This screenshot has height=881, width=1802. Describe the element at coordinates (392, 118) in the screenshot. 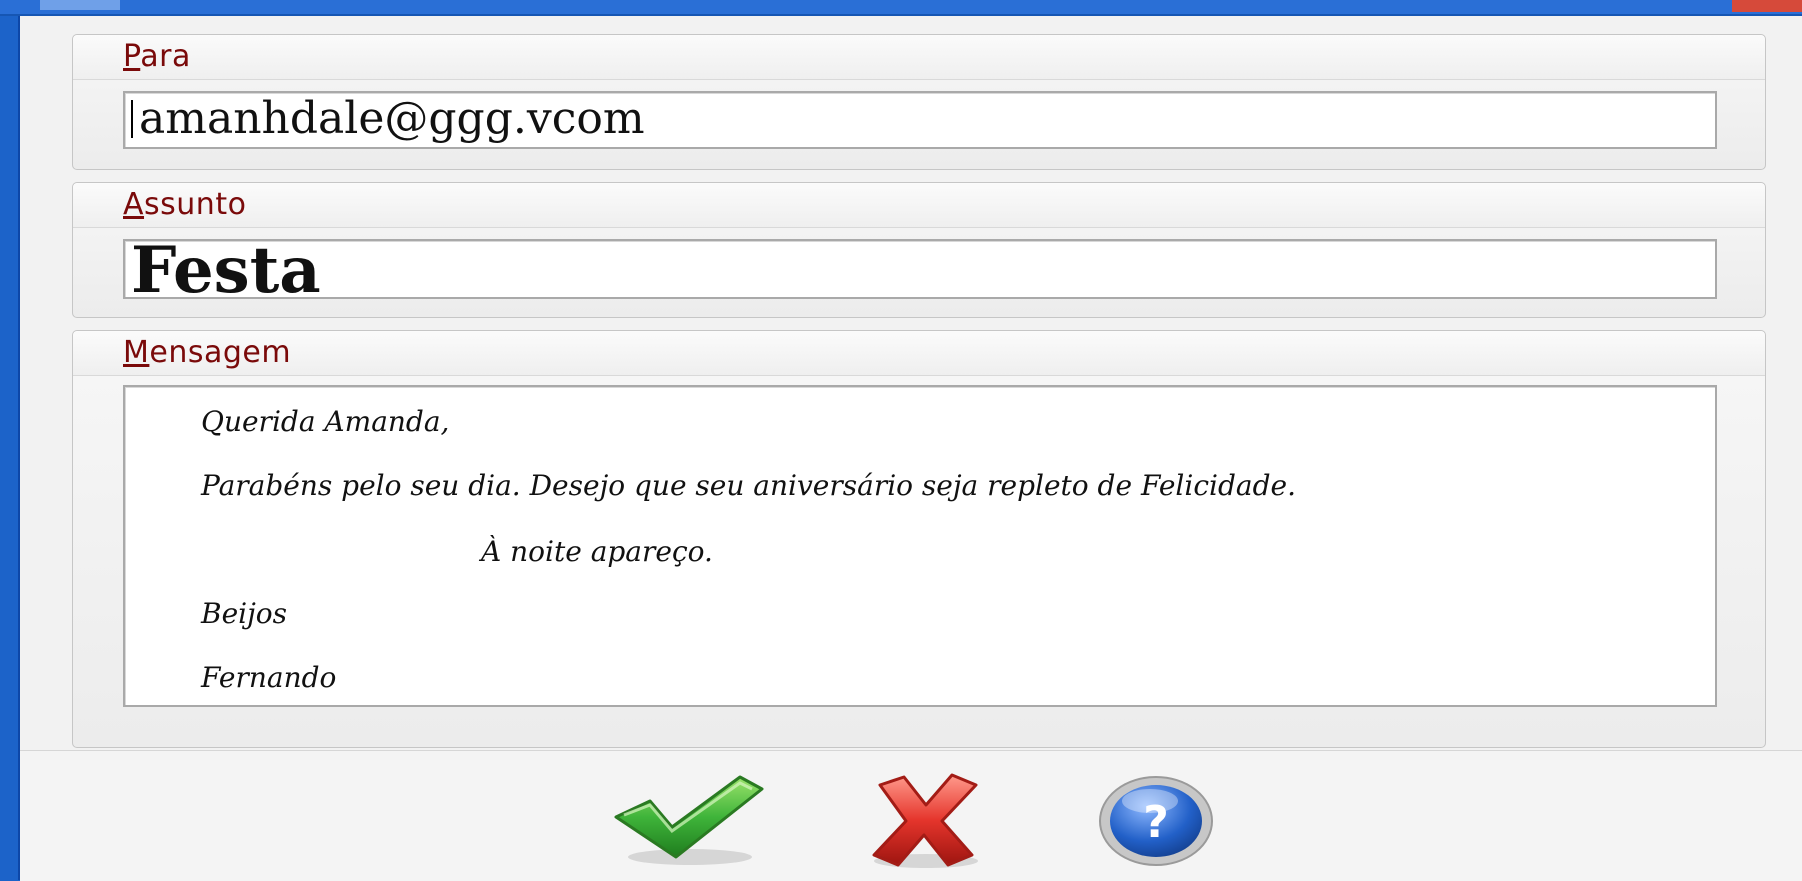

I see `para-value: amanhdale@ggg.vcom` at that location.